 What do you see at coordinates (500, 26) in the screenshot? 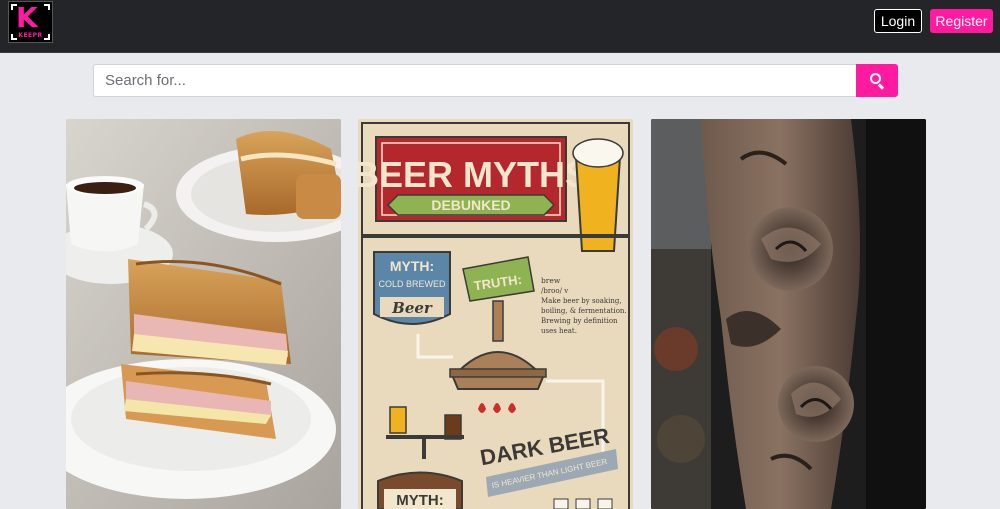
I see `navbar: K KEEPR Login Register` at bounding box center [500, 26].